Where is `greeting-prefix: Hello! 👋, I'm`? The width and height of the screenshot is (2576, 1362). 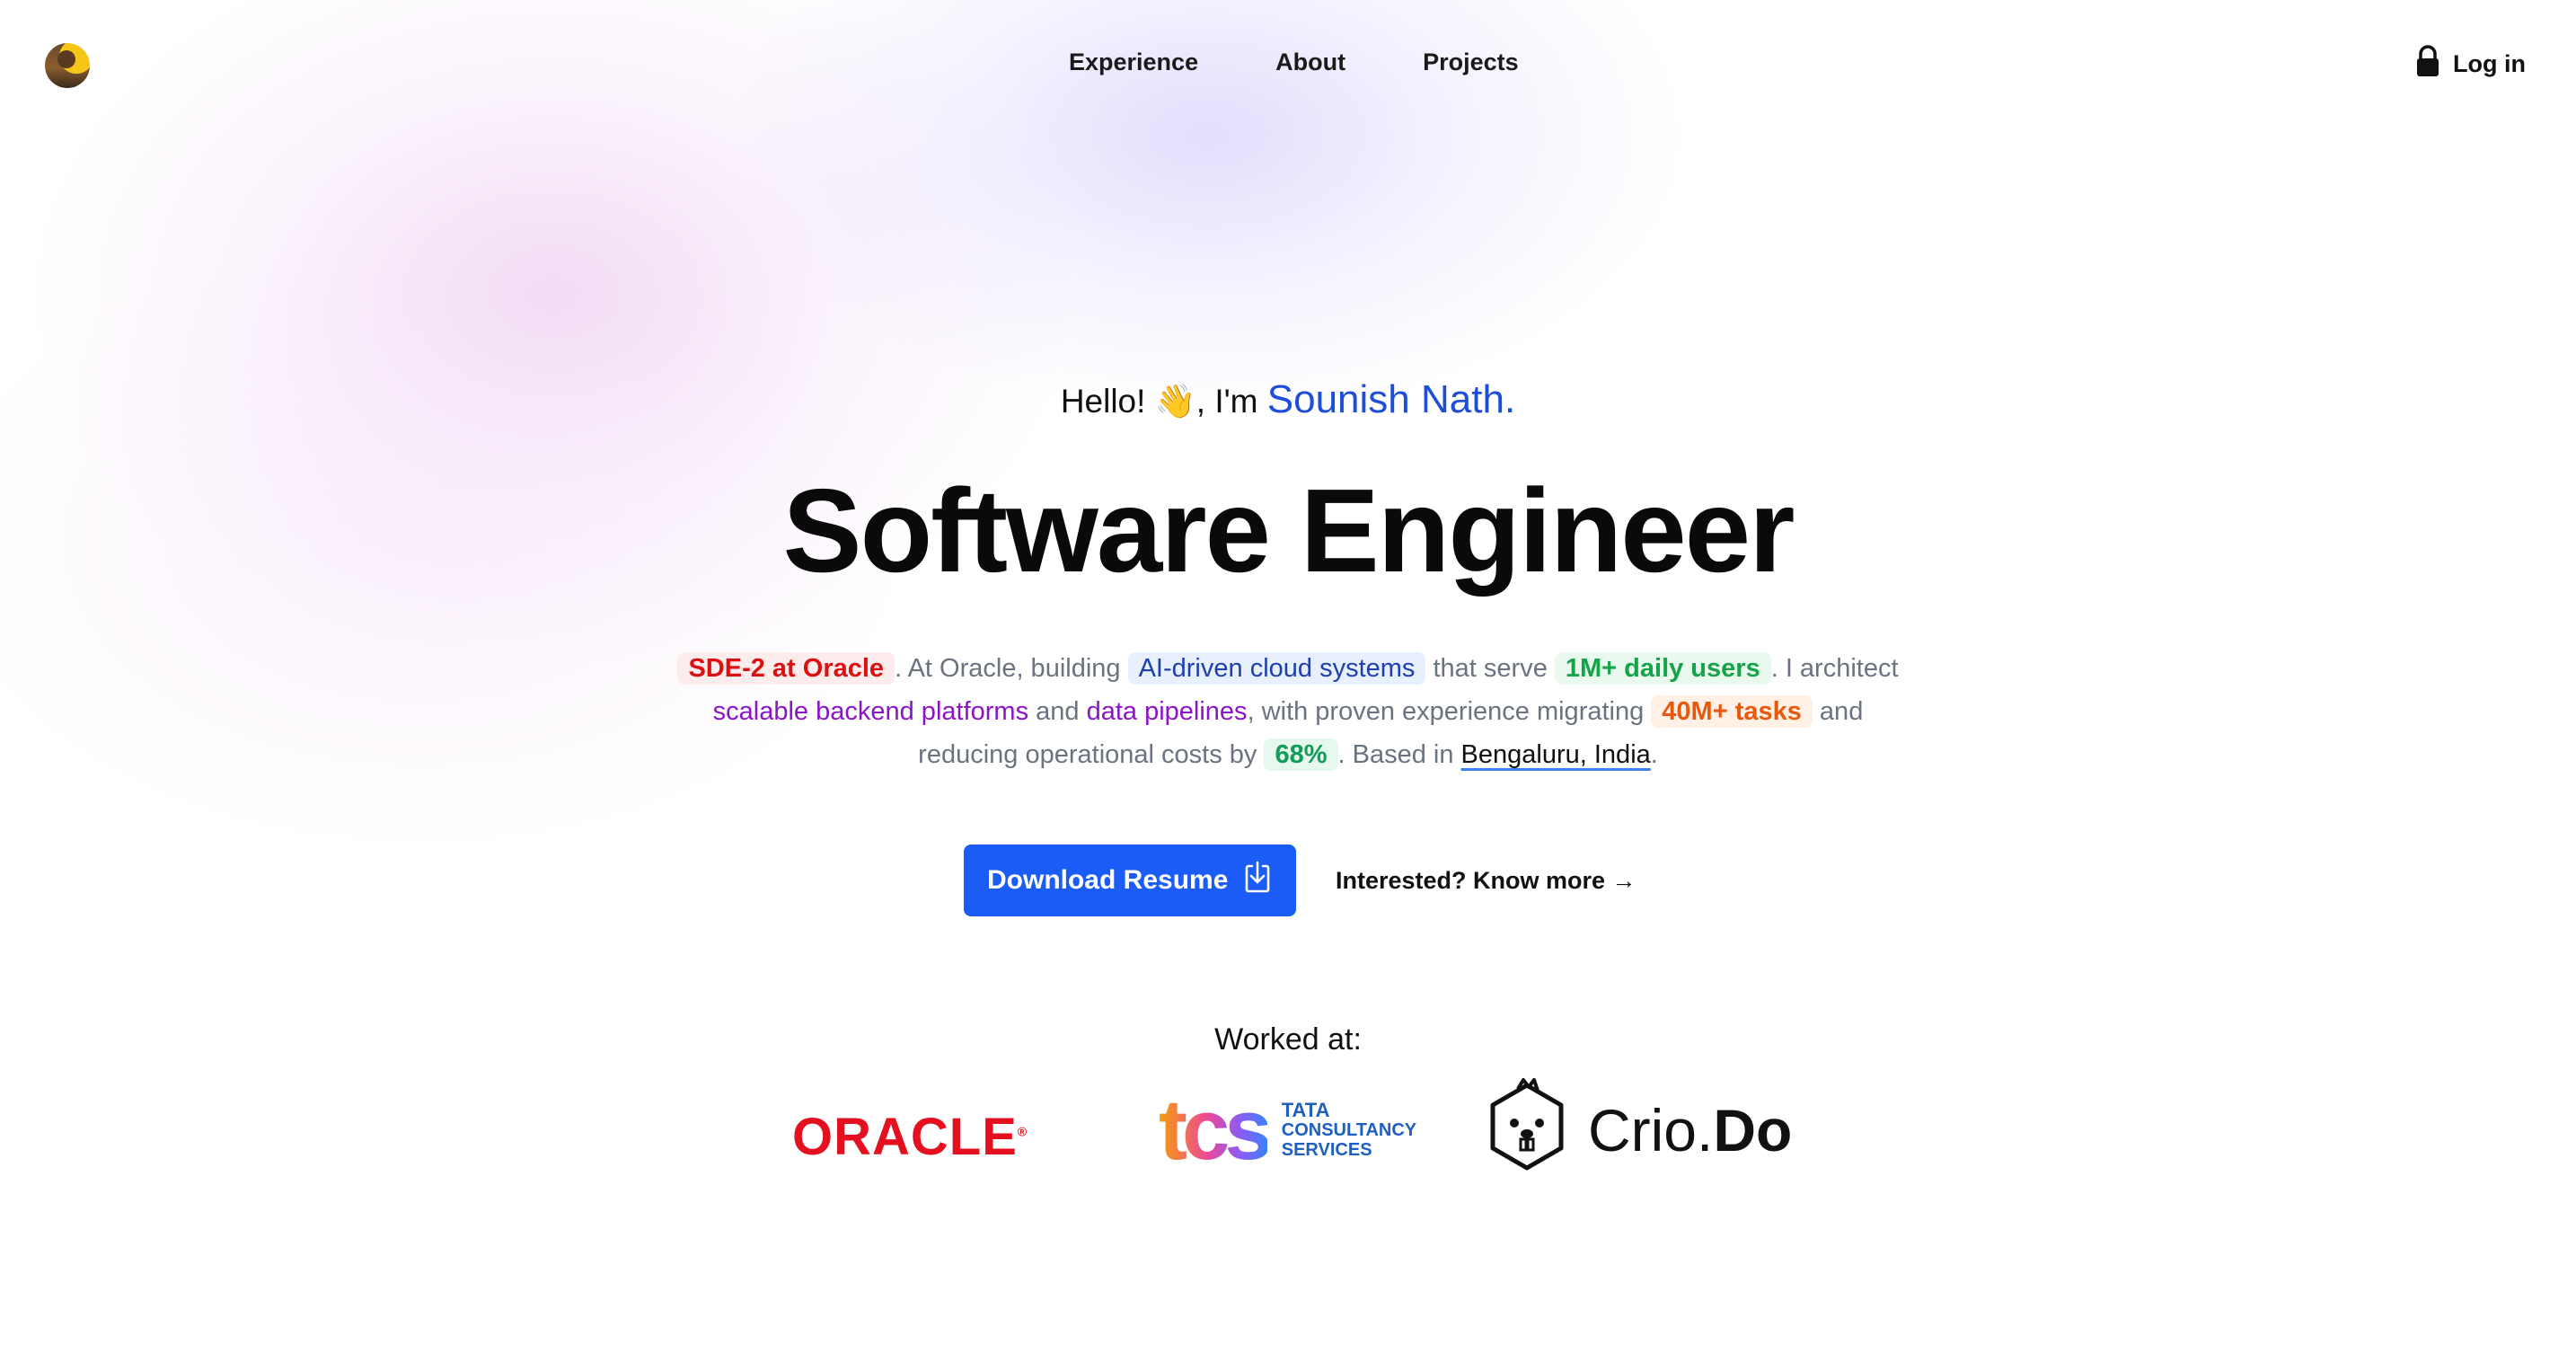 greeting-prefix: Hello! 👋, I'm is located at coordinates (1163, 401).